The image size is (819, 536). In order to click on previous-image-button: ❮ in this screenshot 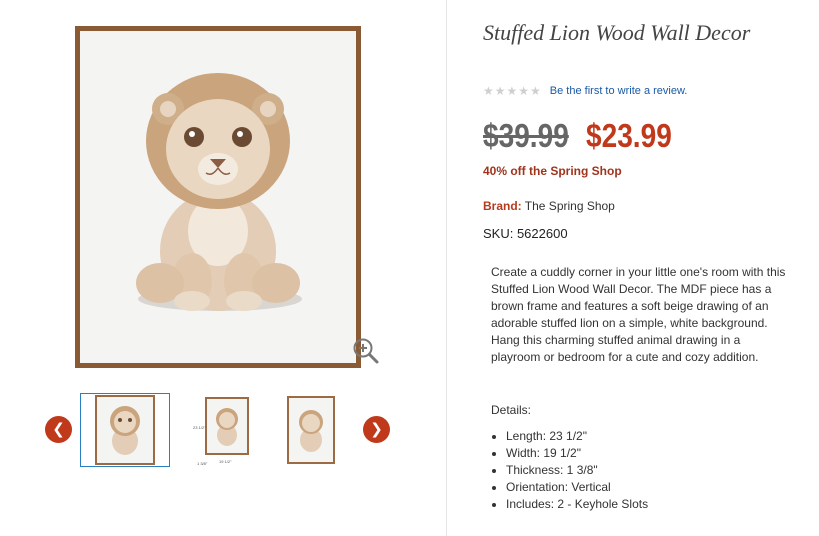, I will do `click(58, 429)`.